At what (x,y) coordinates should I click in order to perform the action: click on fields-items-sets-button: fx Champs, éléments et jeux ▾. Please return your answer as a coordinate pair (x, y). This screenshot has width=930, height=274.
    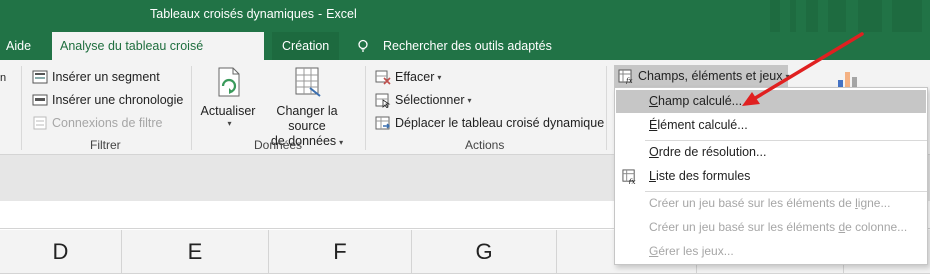
    Looking at the image, I should click on (702, 76).